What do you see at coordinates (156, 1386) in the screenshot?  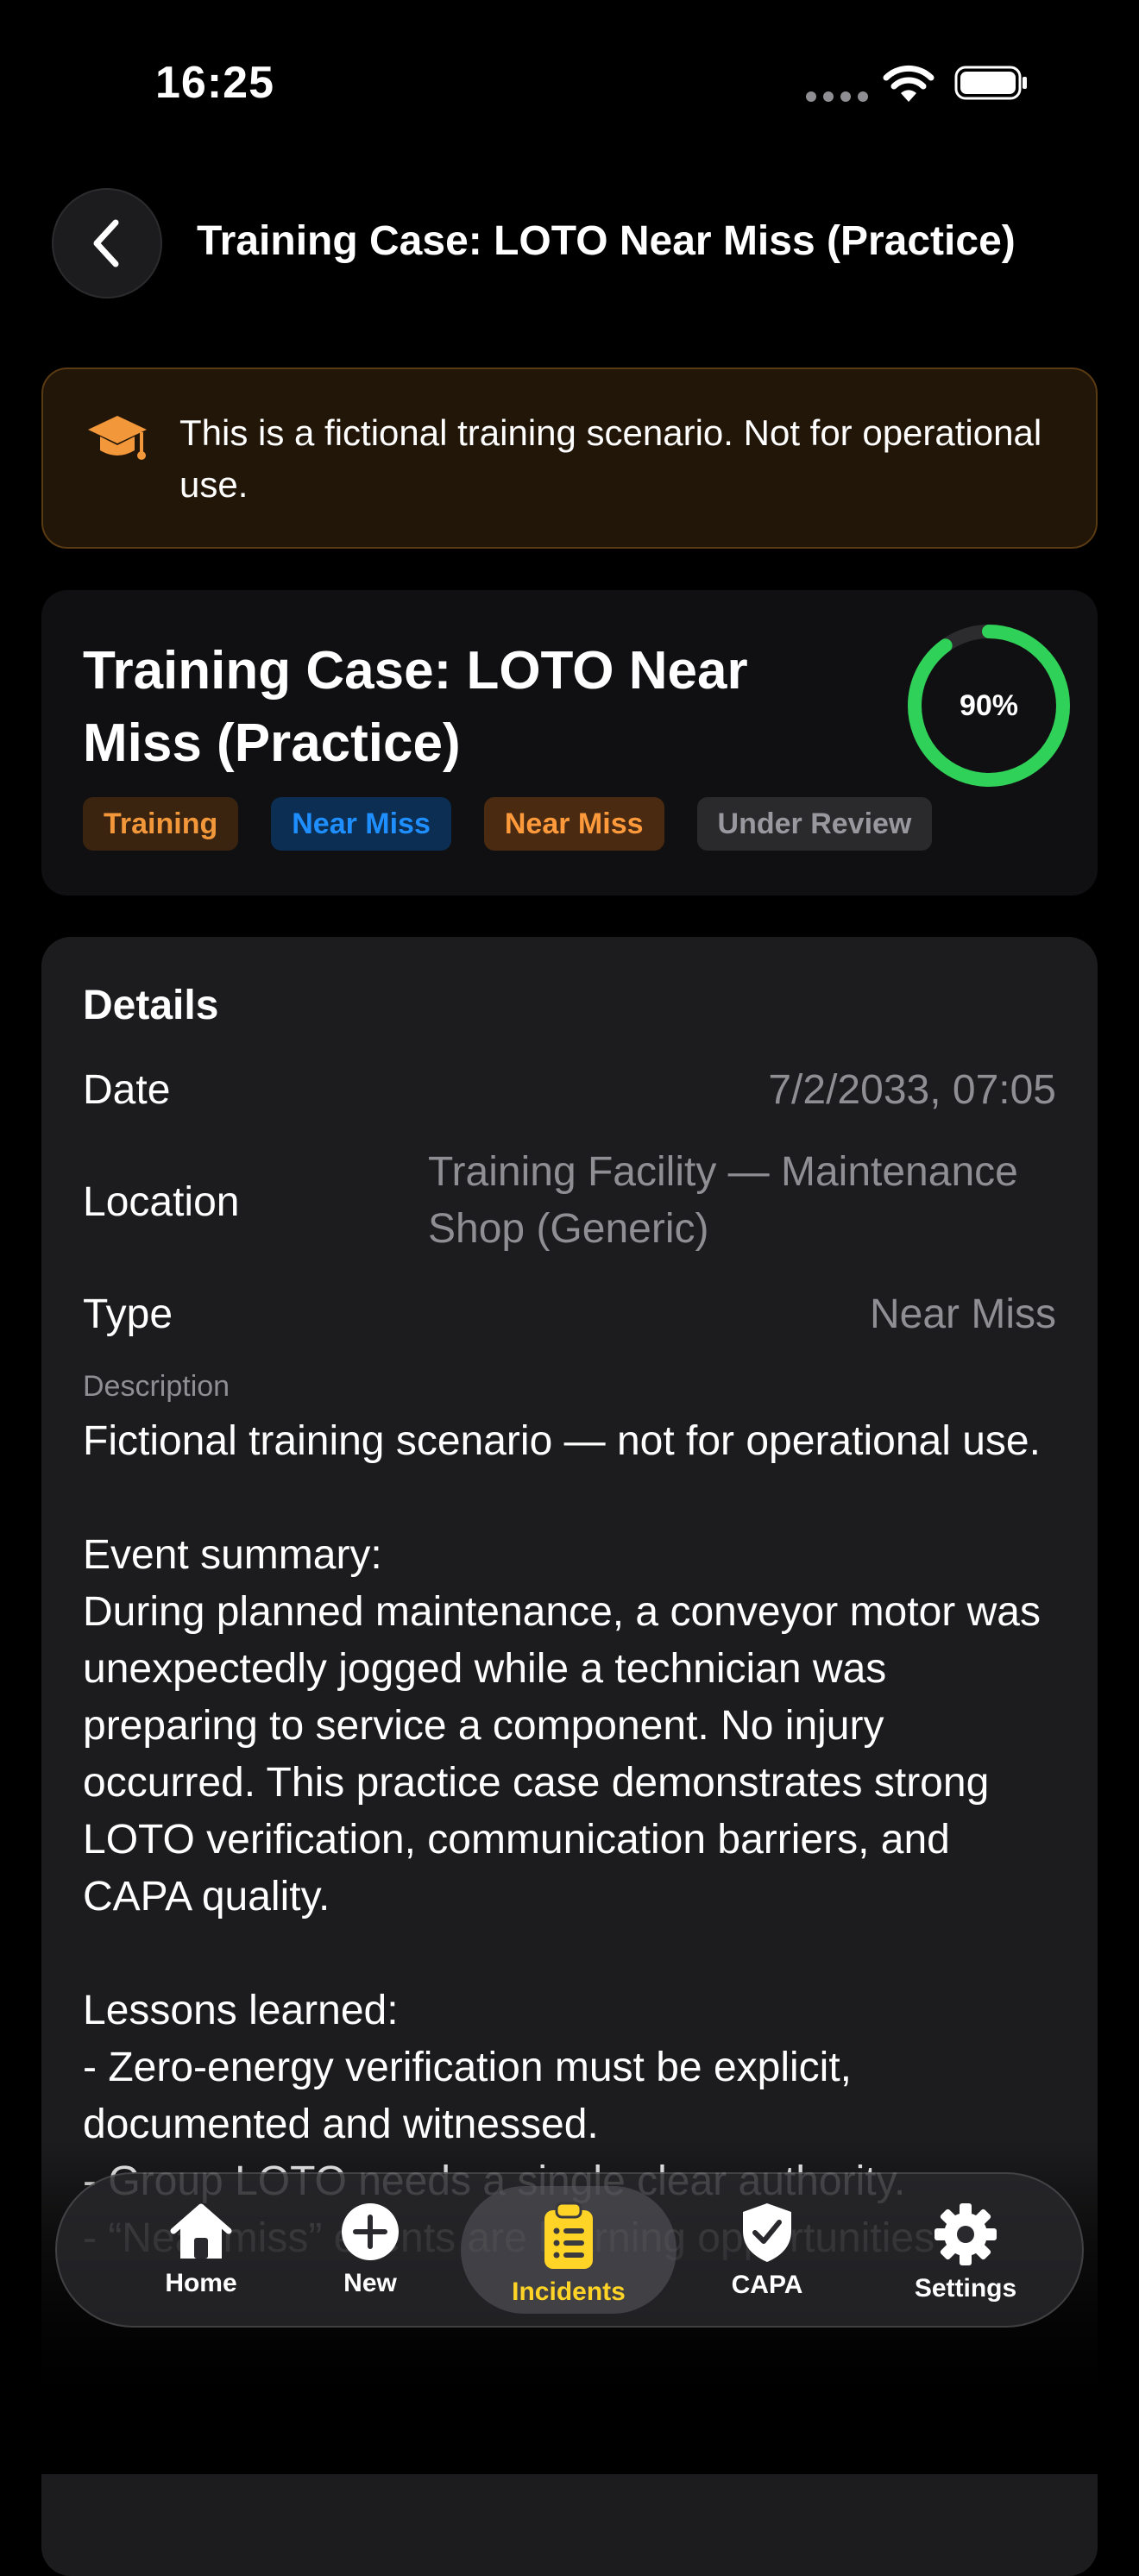 I see `description-label: Description` at bounding box center [156, 1386].